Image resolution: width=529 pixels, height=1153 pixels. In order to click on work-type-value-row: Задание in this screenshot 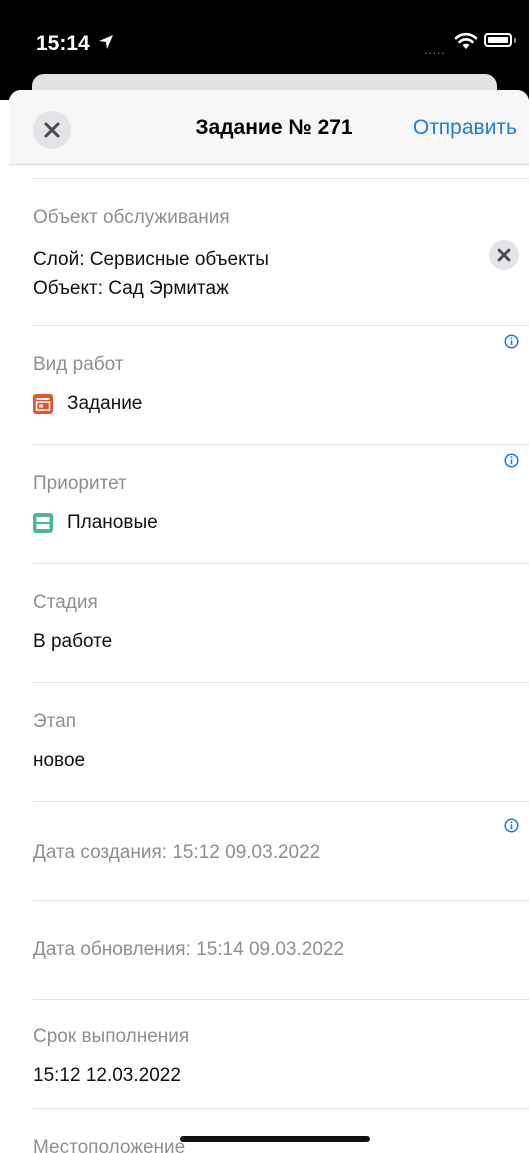, I will do `click(87, 404)`.